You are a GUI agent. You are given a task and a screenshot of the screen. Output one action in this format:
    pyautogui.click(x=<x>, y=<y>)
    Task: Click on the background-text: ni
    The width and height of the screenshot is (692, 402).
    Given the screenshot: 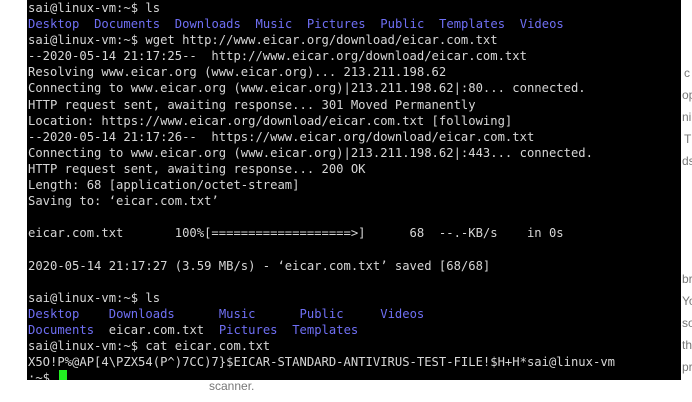 What is the action you would take?
    pyautogui.click(x=687, y=117)
    